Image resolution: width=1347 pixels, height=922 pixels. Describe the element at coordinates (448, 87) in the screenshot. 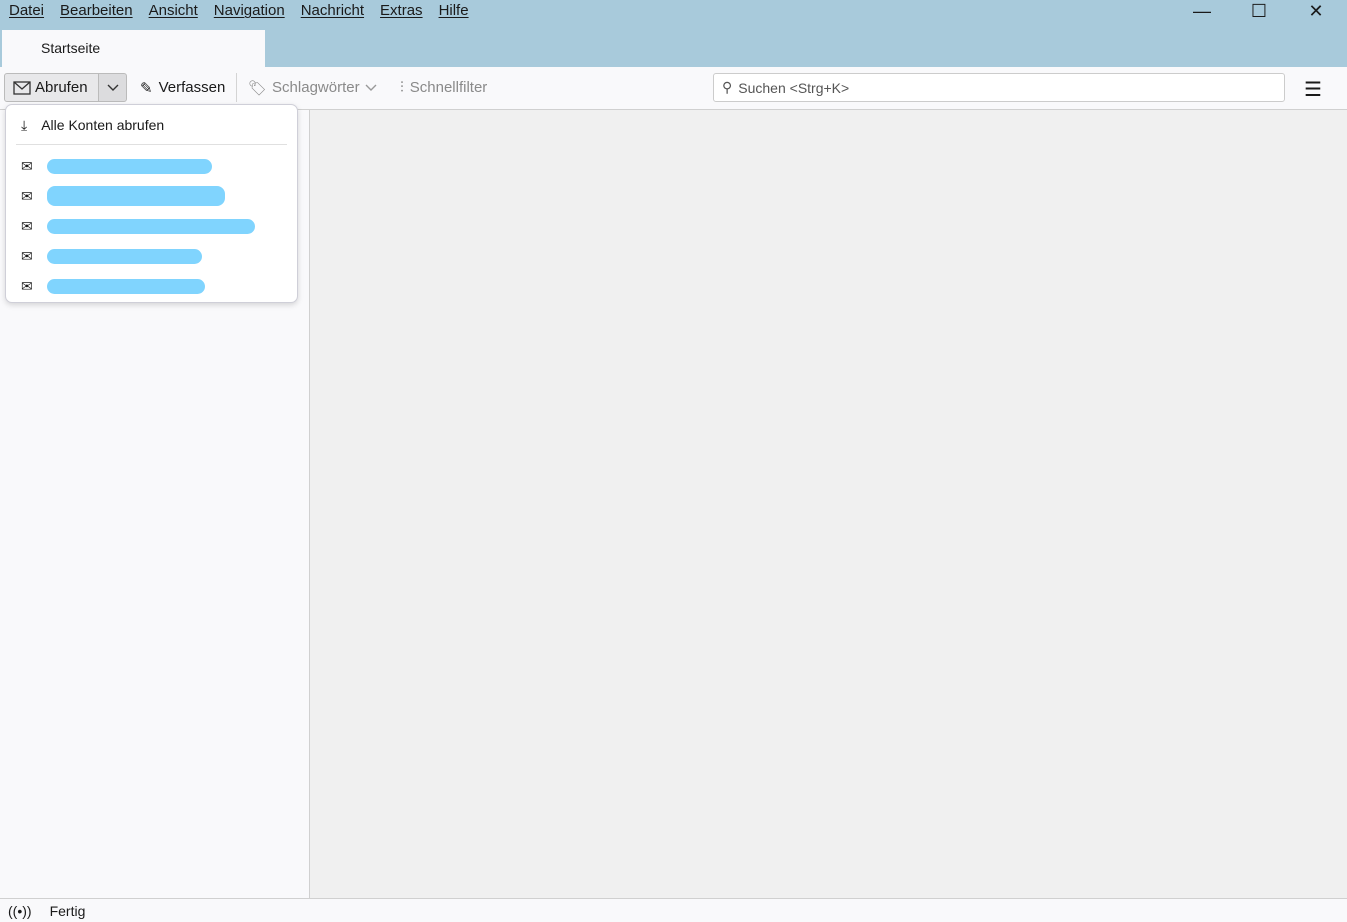

I see `quick-filter-label: Schnellfilter` at that location.